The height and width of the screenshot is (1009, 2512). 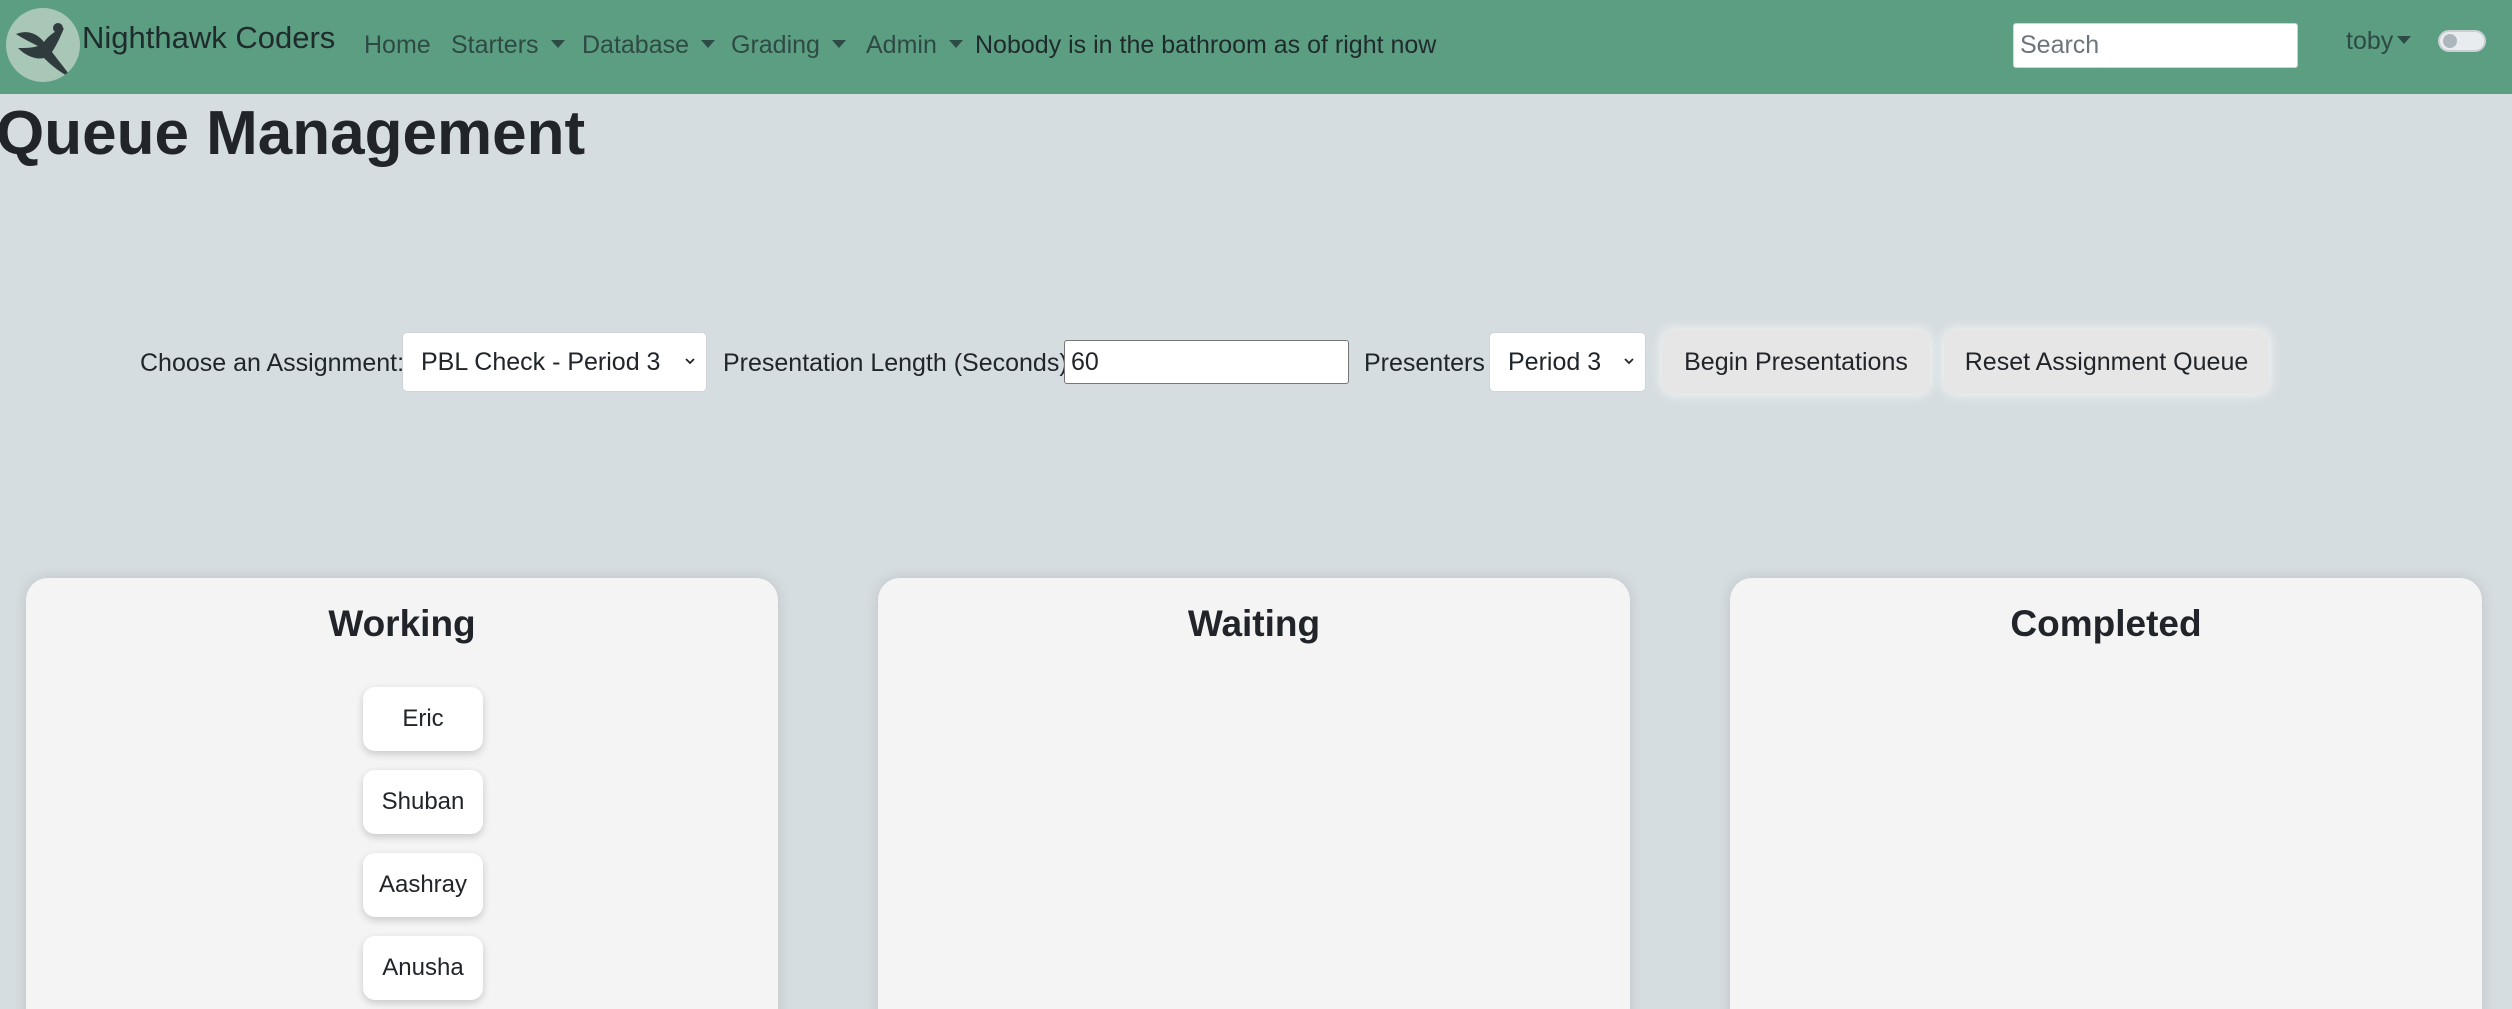 I want to click on user-dropdown: toby, so click(x=2379, y=41).